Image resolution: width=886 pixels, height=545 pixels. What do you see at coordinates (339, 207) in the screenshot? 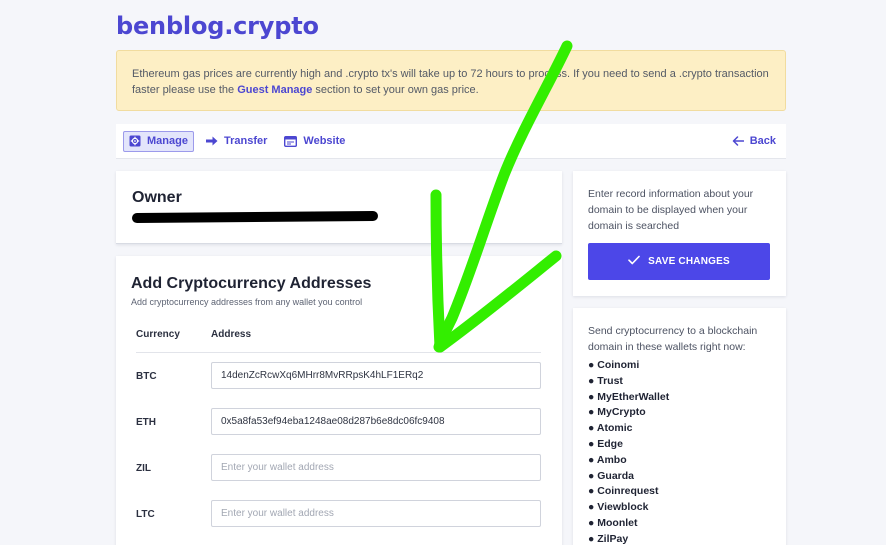
I see `owner-card: Owner` at bounding box center [339, 207].